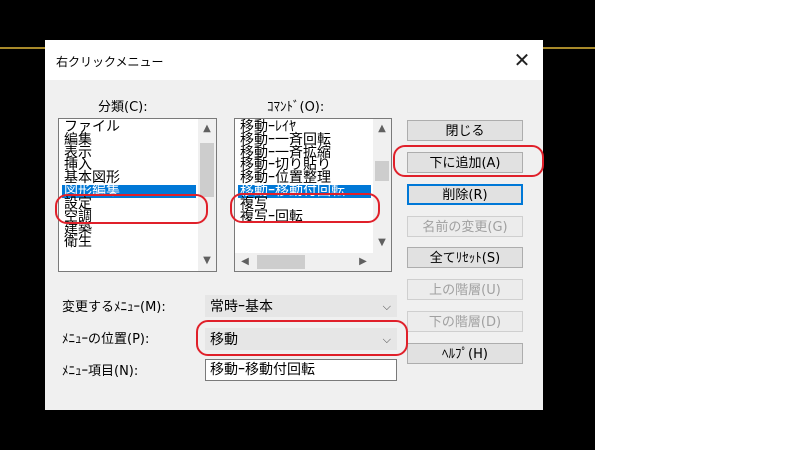 This screenshot has width=800, height=450. What do you see at coordinates (100, 371) in the screenshot?
I see `menu-item-label: ﾒﾆｭｰ項目(N):` at bounding box center [100, 371].